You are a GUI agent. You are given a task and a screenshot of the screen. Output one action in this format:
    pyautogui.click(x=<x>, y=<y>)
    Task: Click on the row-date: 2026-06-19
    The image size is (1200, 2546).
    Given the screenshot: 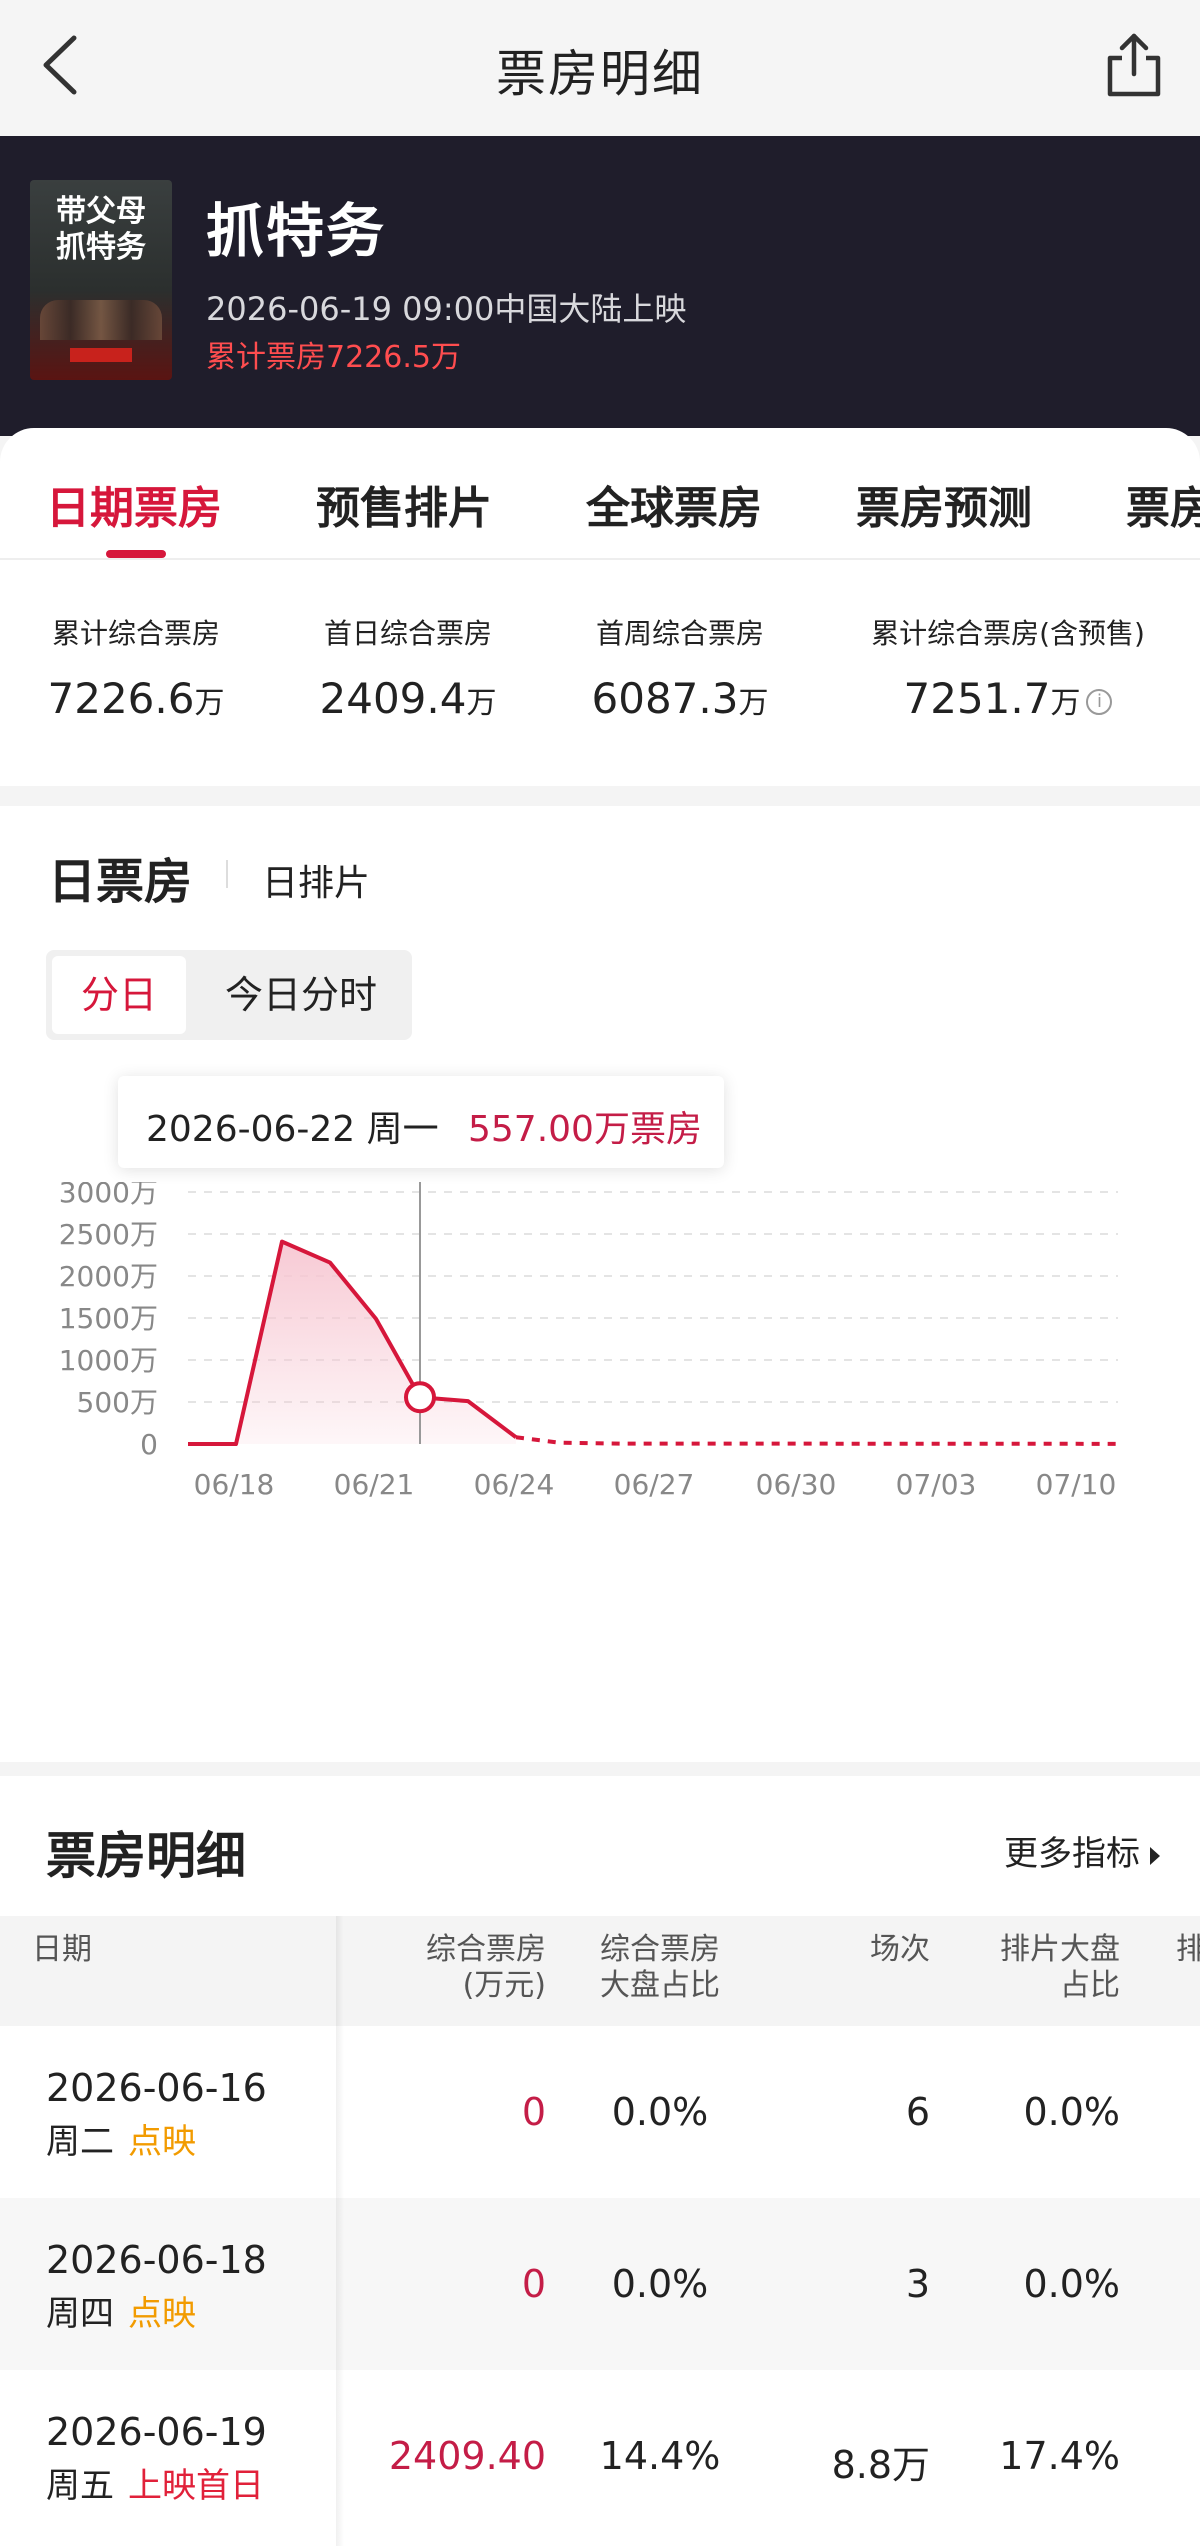 What is the action you would take?
    pyautogui.click(x=156, y=2432)
    